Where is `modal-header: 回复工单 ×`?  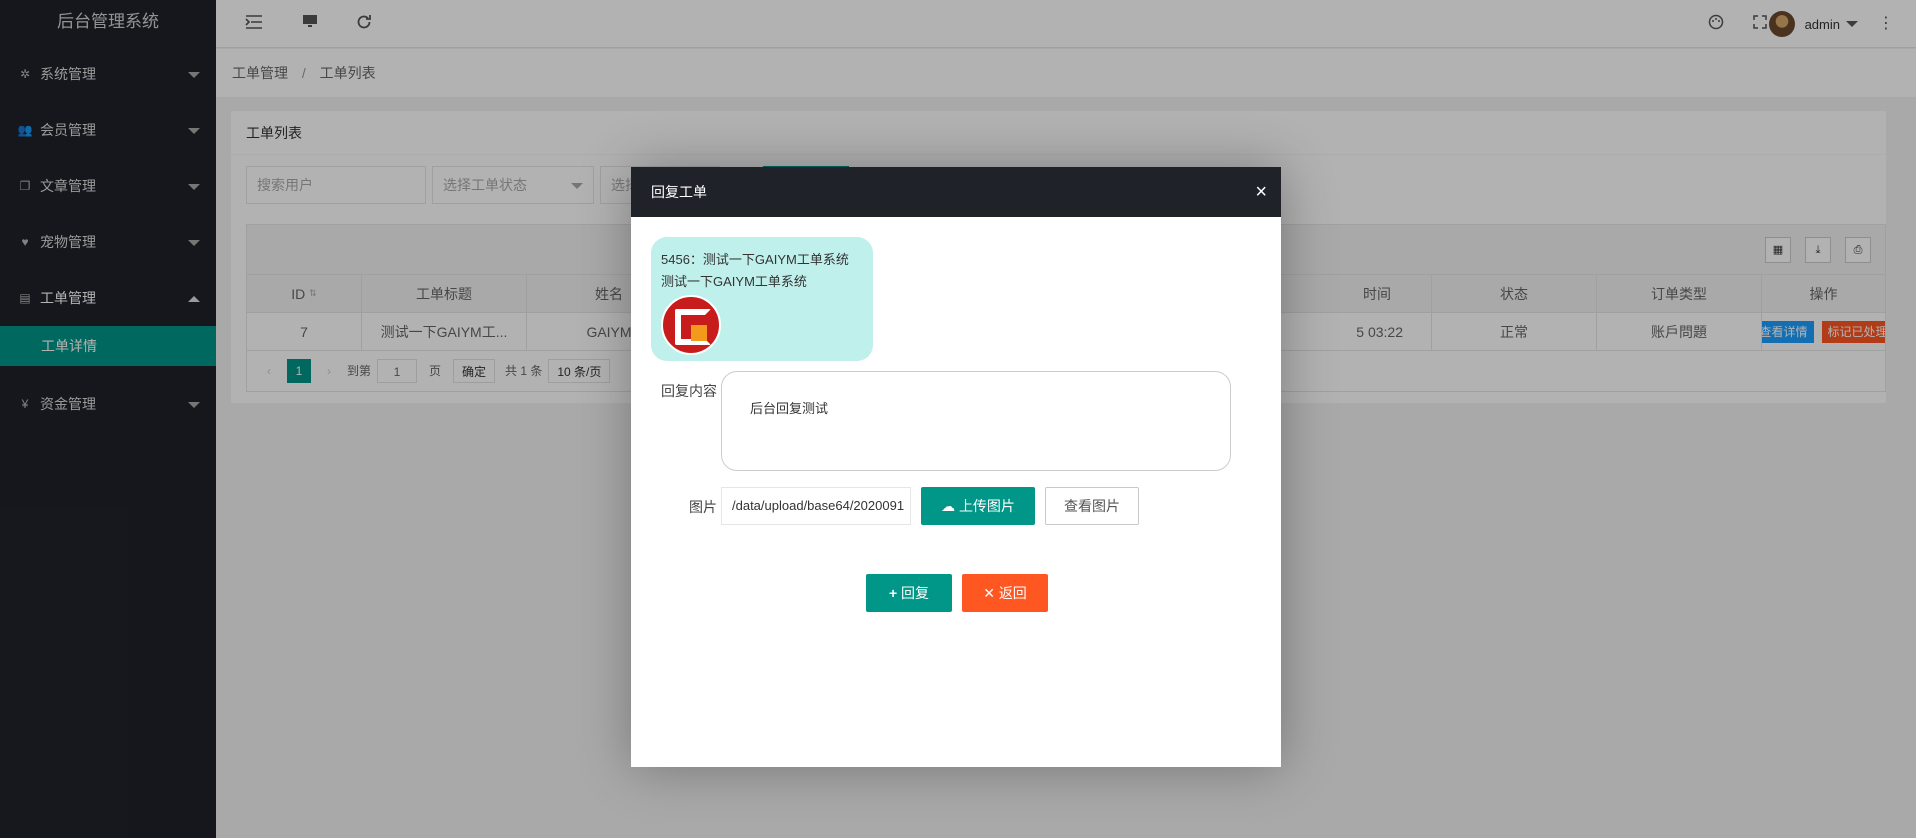
modal-header: 回复工单 × is located at coordinates (956, 192).